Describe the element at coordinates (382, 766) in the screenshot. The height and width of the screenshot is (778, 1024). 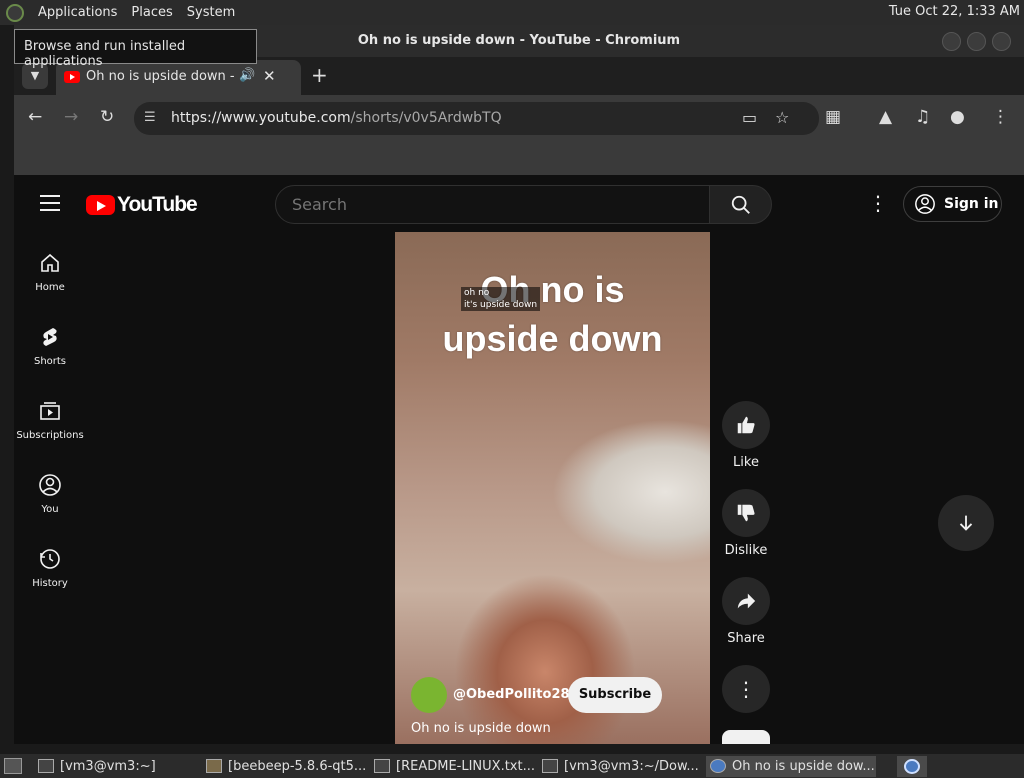
I see `text-editor-icon` at that location.